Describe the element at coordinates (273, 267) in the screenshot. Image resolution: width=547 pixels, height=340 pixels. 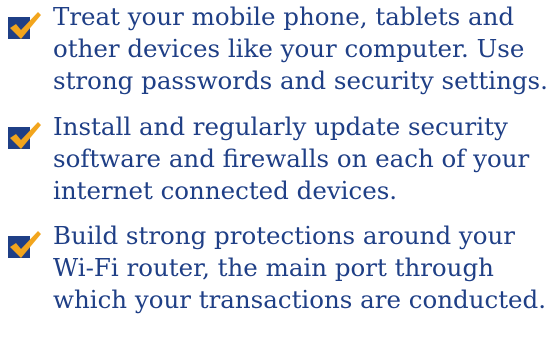
I see `checklist-line: Wi-Fi router, the main port through` at that location.